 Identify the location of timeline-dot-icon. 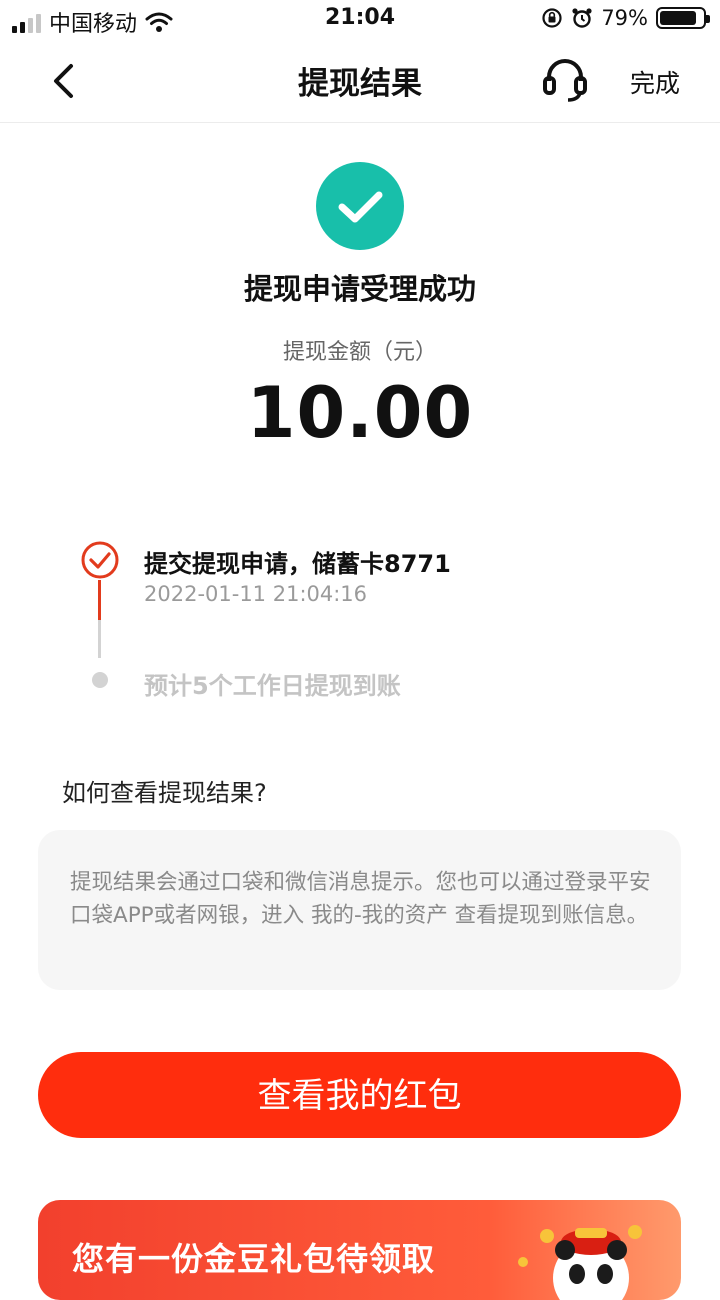
(100, 680).